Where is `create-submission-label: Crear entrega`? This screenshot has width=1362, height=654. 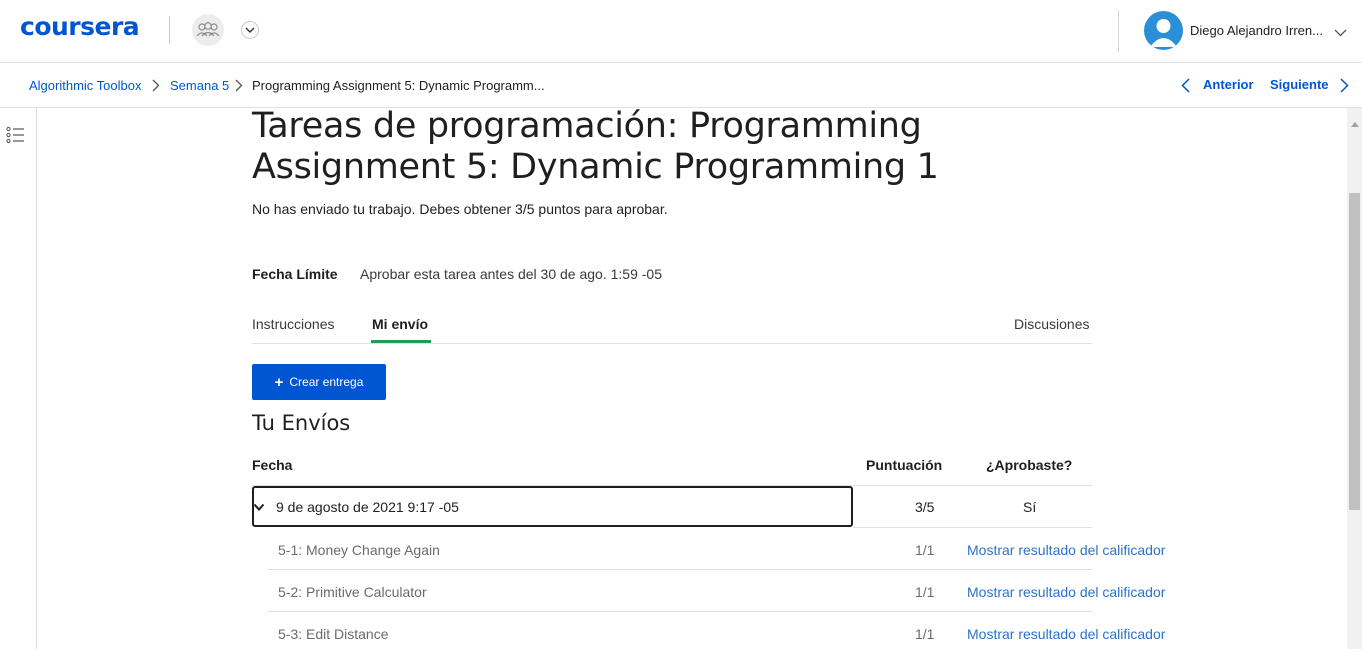
create-submission-label: Crear entrega is located at coordinates (326, 382).